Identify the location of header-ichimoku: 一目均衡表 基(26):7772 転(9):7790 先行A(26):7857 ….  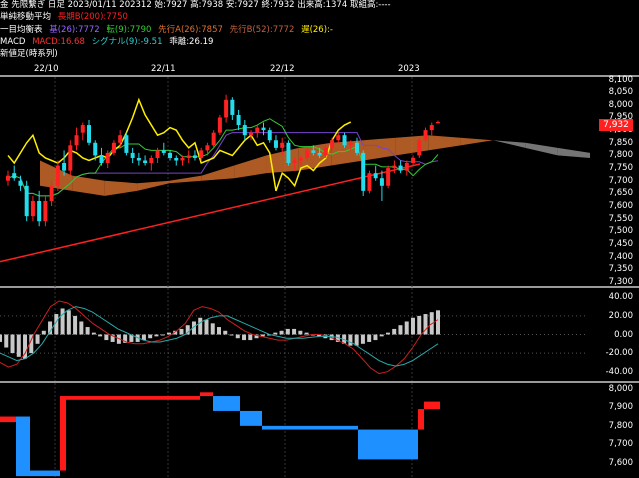
(168, 30).